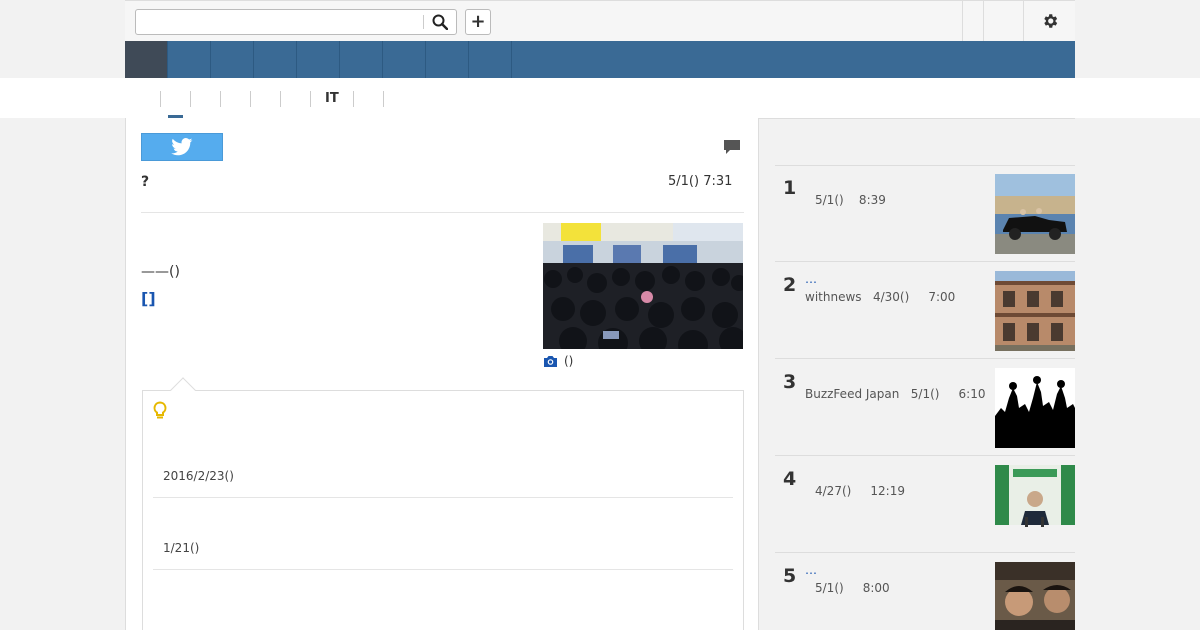 The width and height of the screenshot is (1200, 630). What do you see at coordinates (558, 361) in the screenshot?
I see `photo-caption: ()` at bounding box center [558, 361].